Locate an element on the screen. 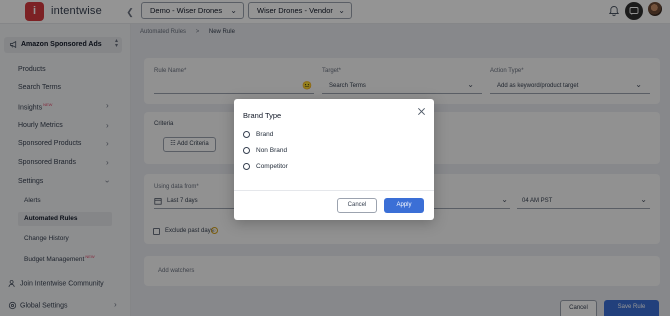  radio-label: Brand is located at coordinates (265, 134).